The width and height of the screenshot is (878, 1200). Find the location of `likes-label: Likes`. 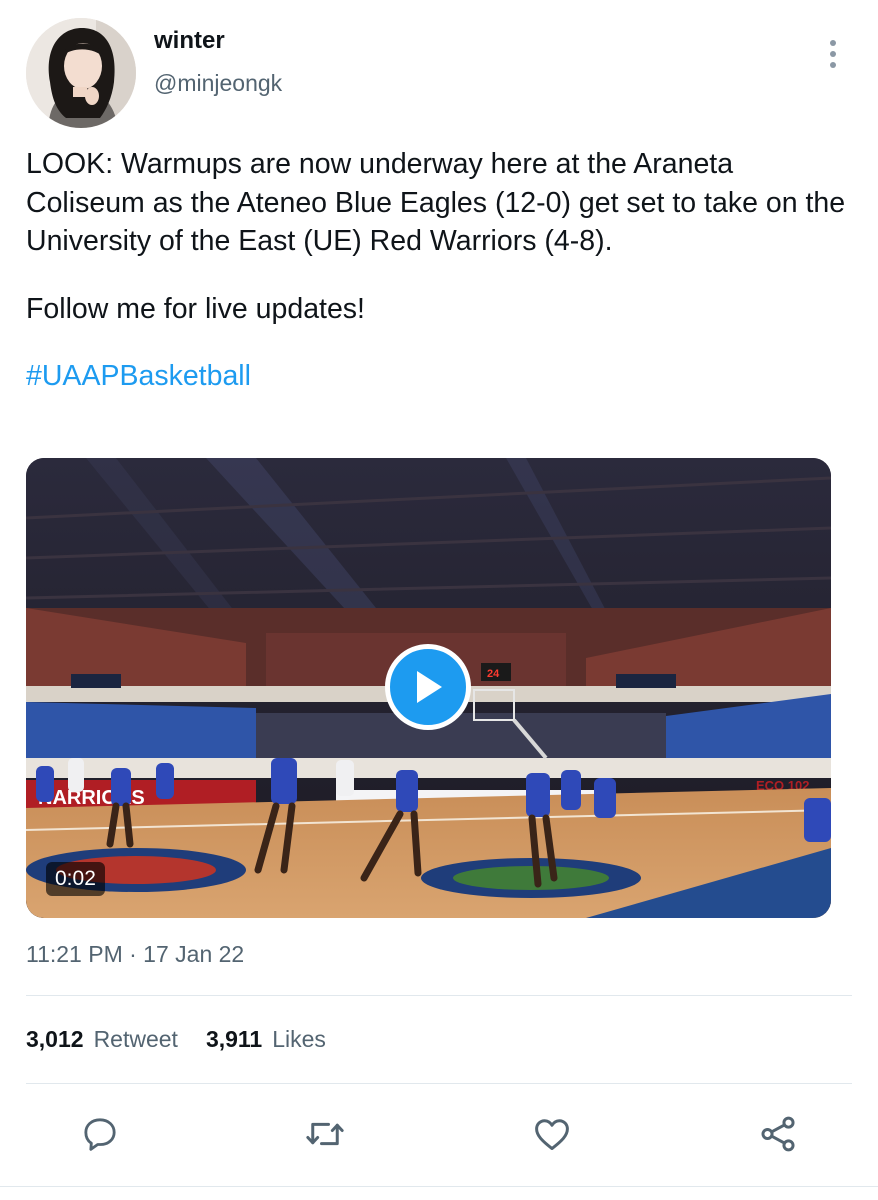

likes-label: Likes is located at coordinates (299, 1039).